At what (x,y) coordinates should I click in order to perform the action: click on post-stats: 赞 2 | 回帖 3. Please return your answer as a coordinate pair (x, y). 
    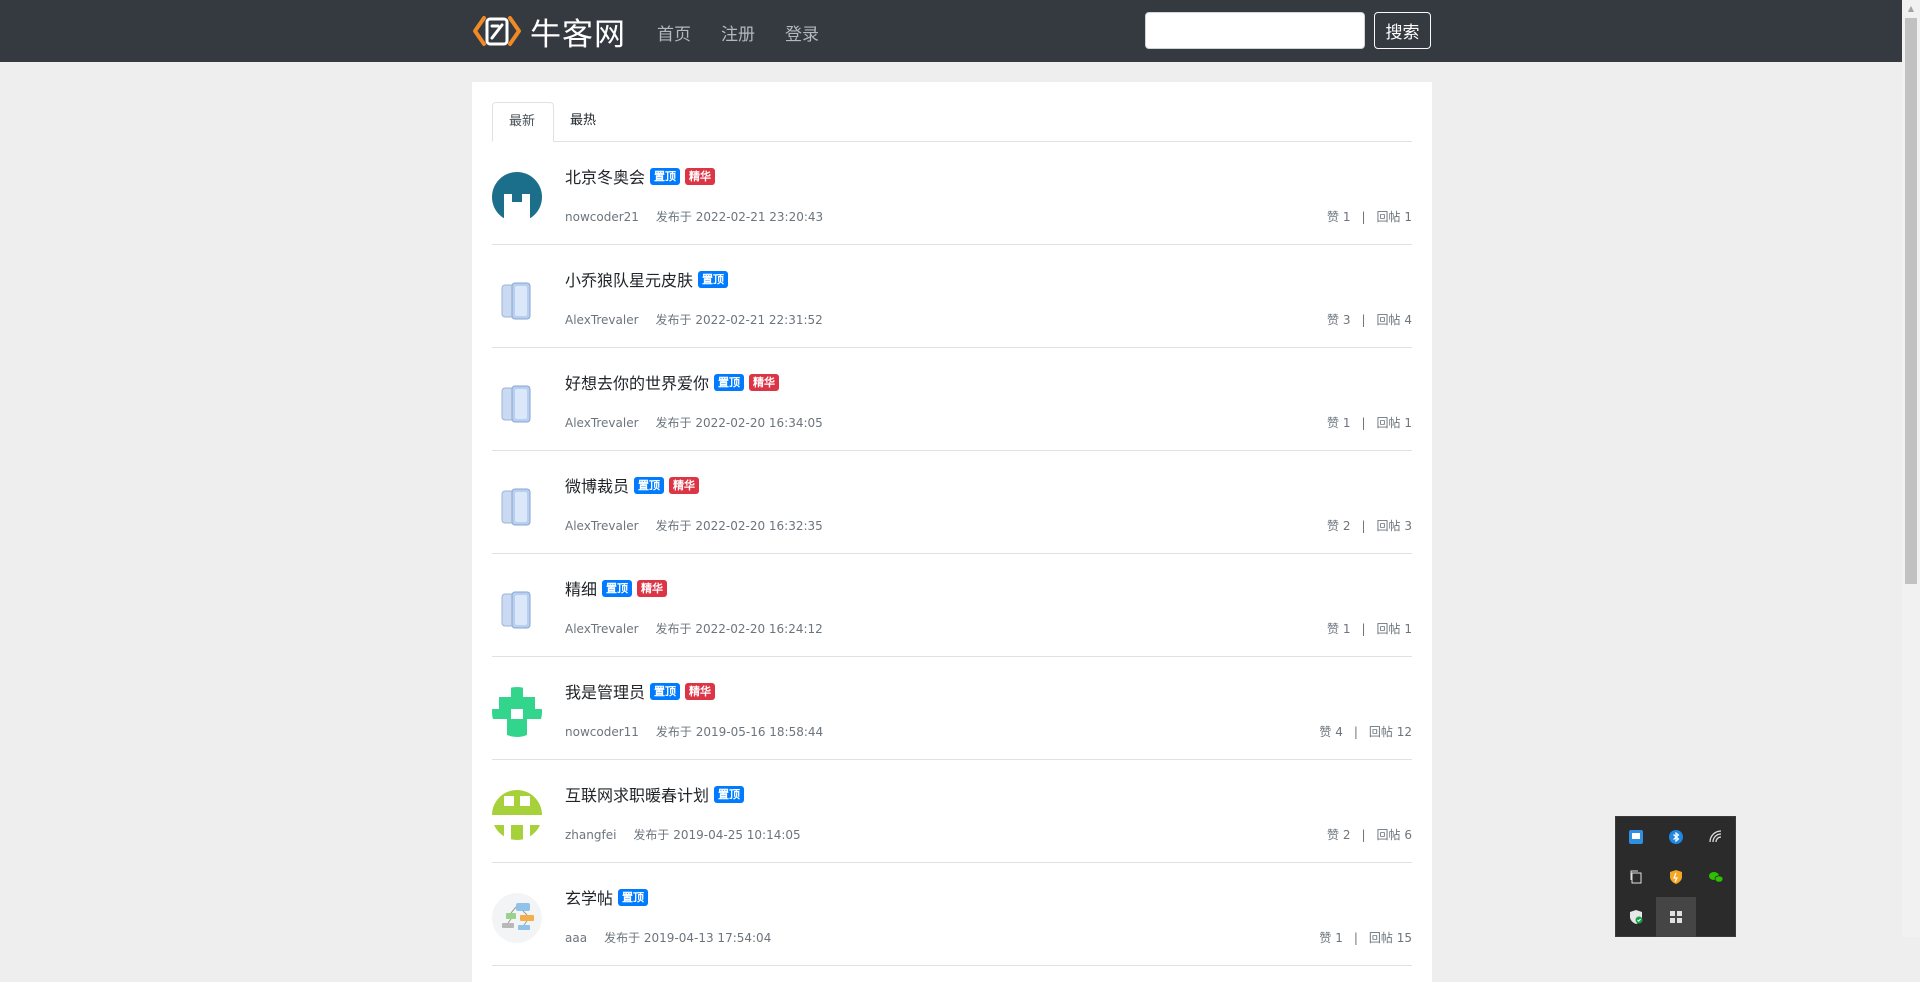
    Looking at the image, I should click on (1369, 525).